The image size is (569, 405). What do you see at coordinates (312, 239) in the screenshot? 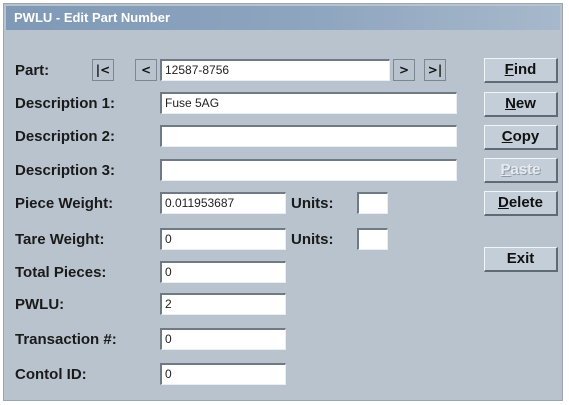
I see `tare-weight-units-label: Units:` at bounding box center [312, 239].